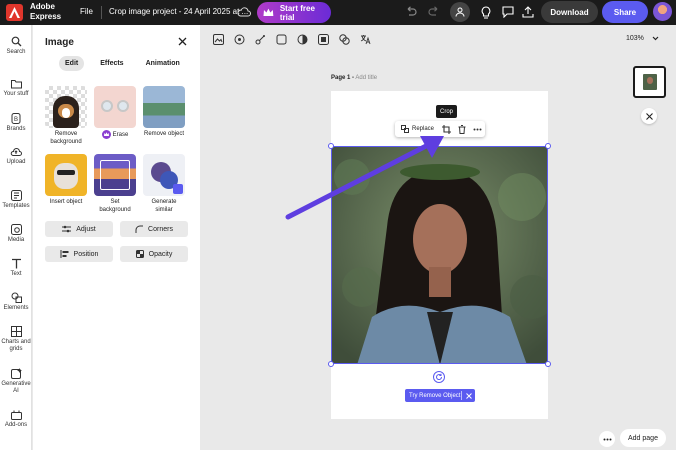  I want to click on elements-icon, so click(16, 297).